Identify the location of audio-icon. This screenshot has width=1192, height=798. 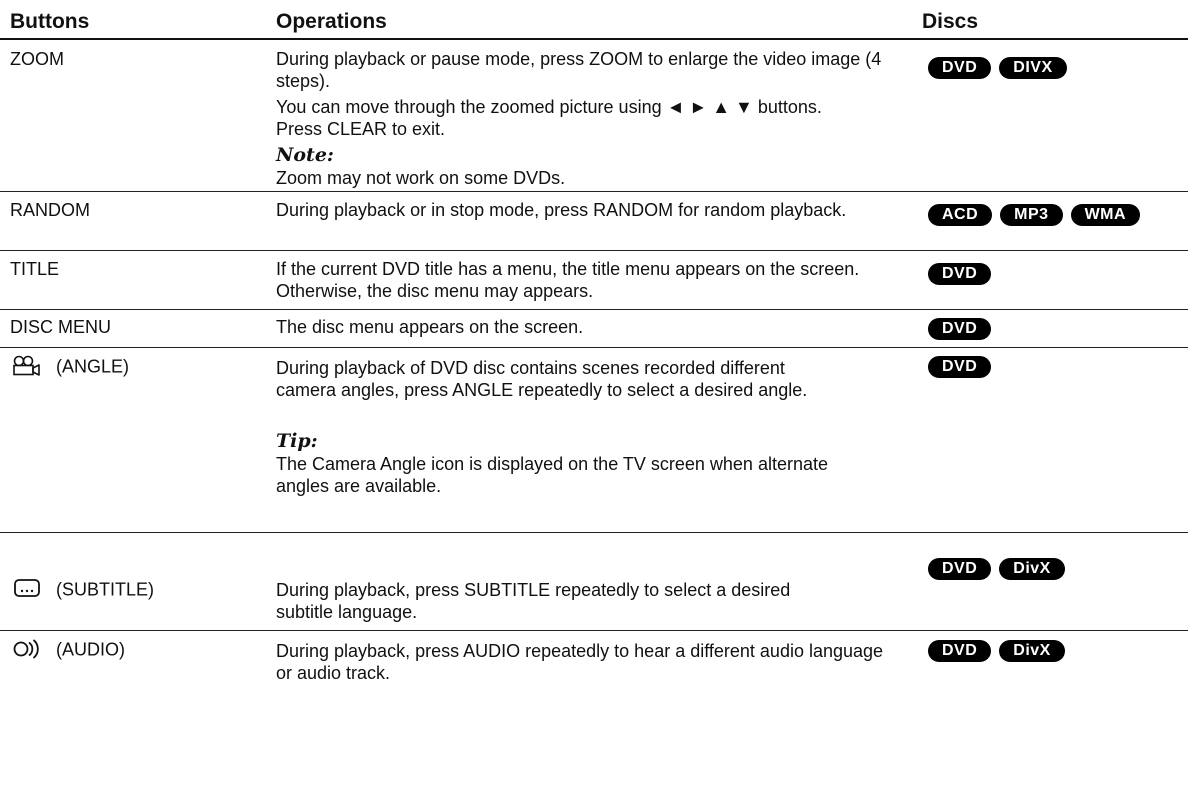
(27, 649).